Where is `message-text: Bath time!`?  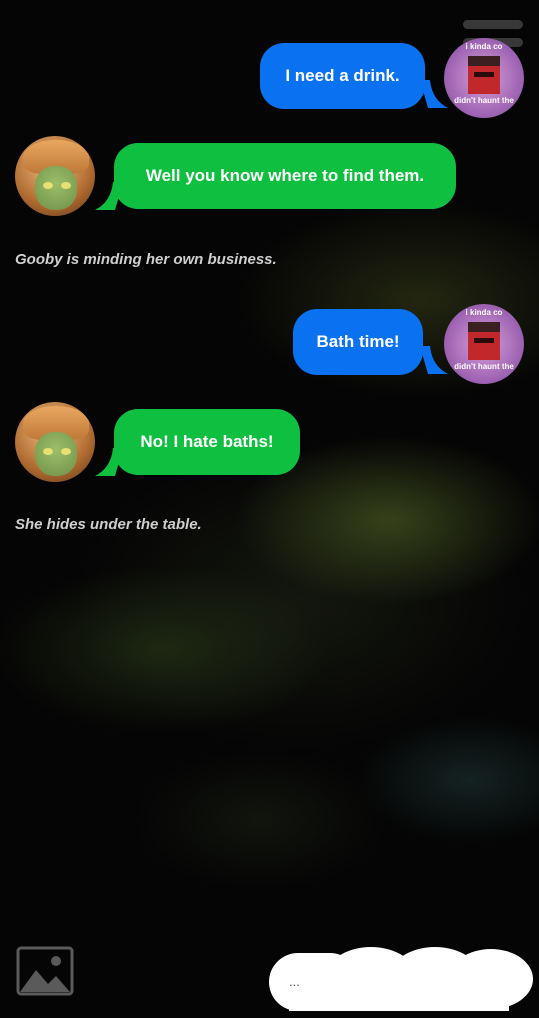
message-text: Bath time! is located at coordinates (358, 341).